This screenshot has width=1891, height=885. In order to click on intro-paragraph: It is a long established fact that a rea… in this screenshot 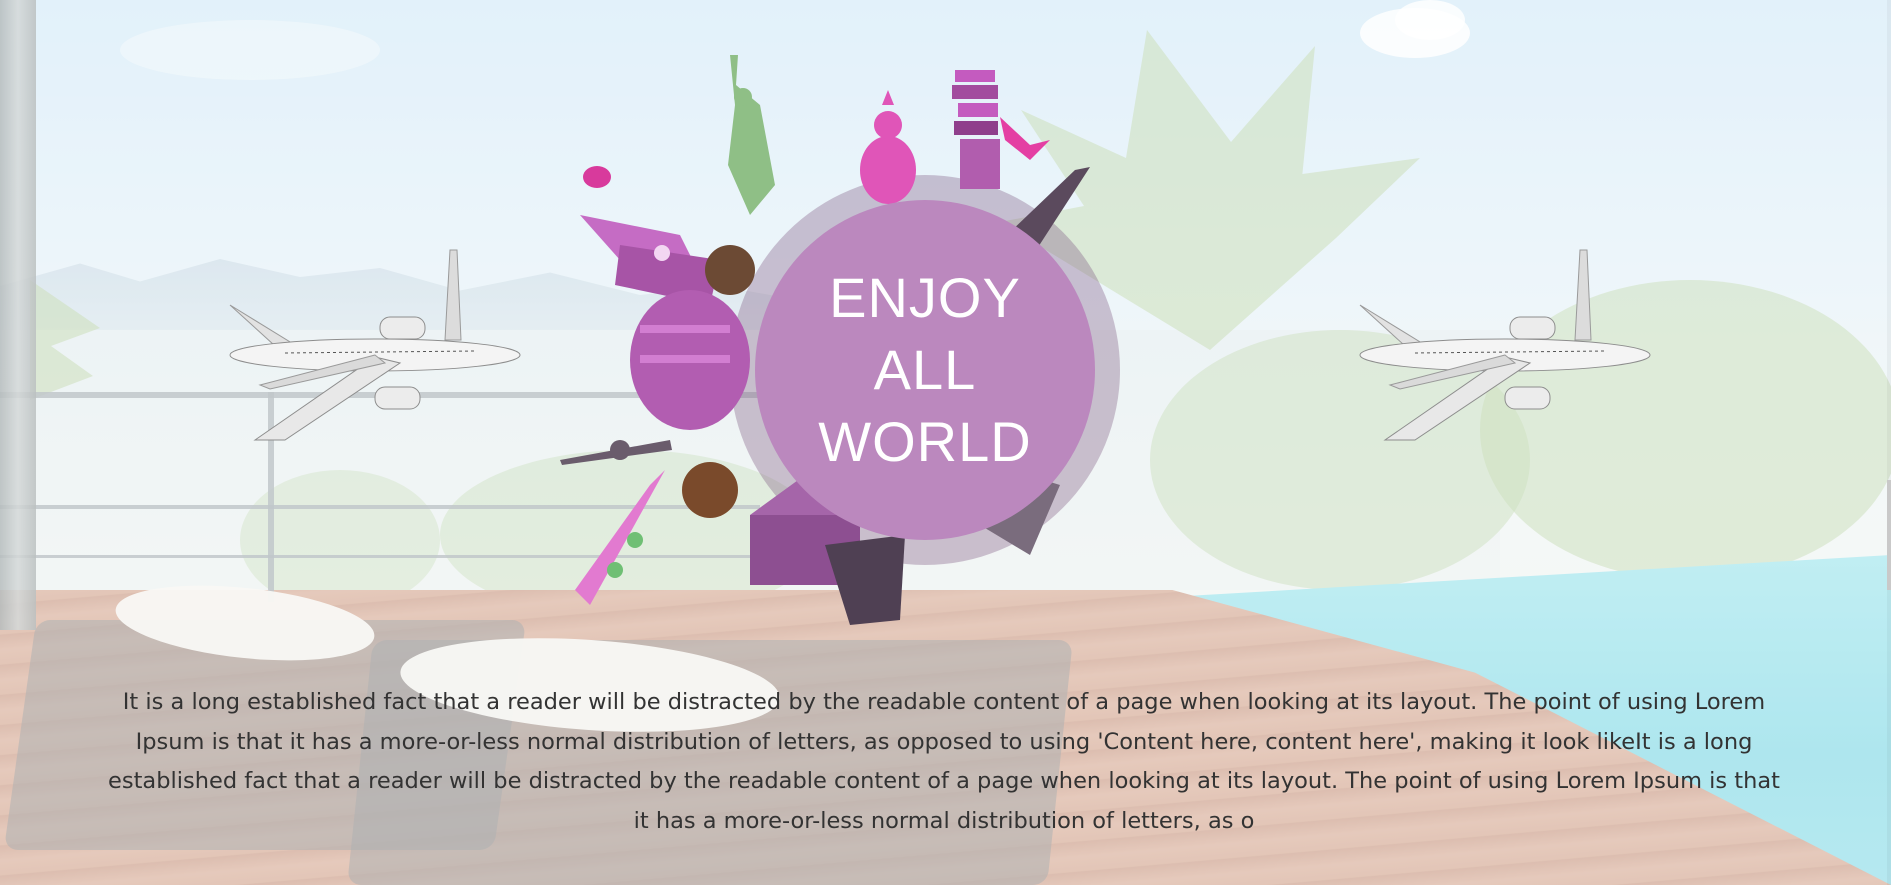, I will do `click(944, 761)`.